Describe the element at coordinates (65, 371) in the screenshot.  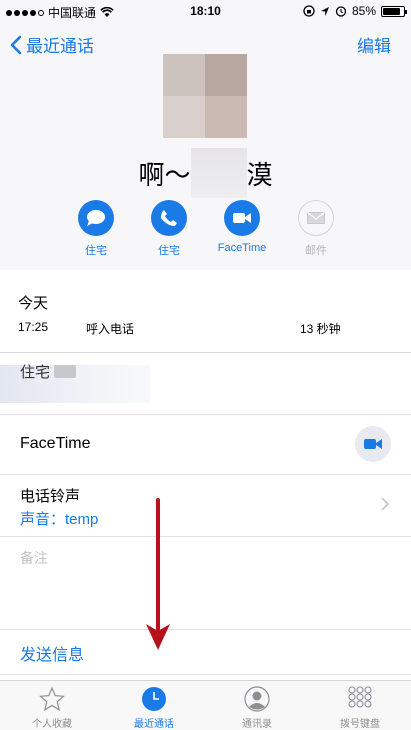
I see `phone-tag` at that location.